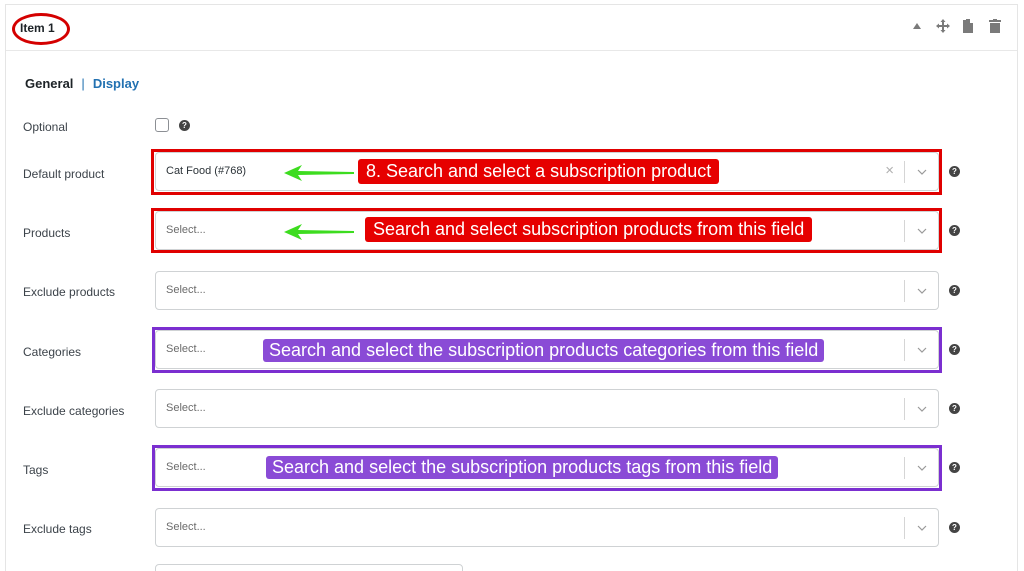 The height and width of the screenshot is (571, 1024). What do you see at coordinates (956, 26) in the screenshot?
I see `header-actions` at bounding box center [956, 26].